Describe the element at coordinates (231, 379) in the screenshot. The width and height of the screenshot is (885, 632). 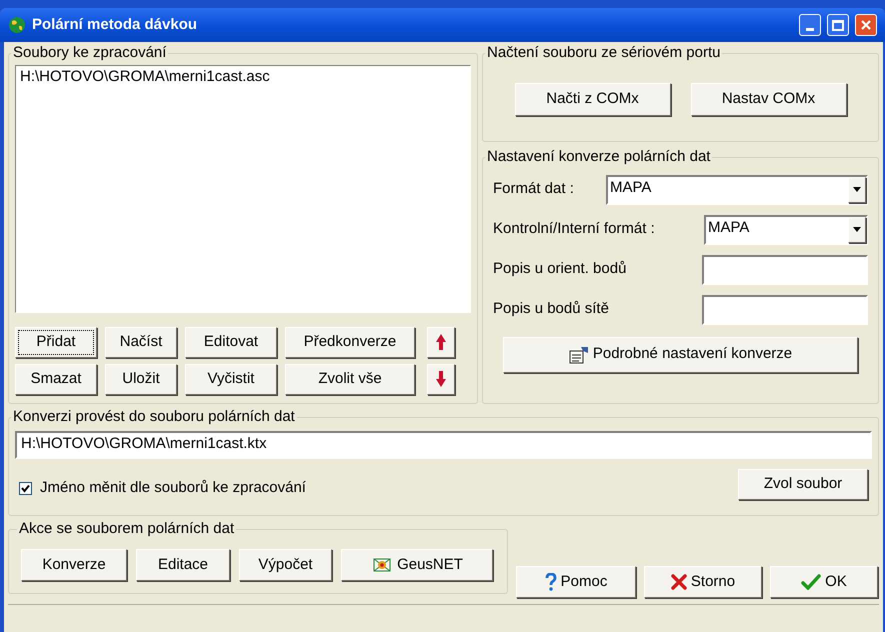
I see `list-button: Vyčistit` at that location.